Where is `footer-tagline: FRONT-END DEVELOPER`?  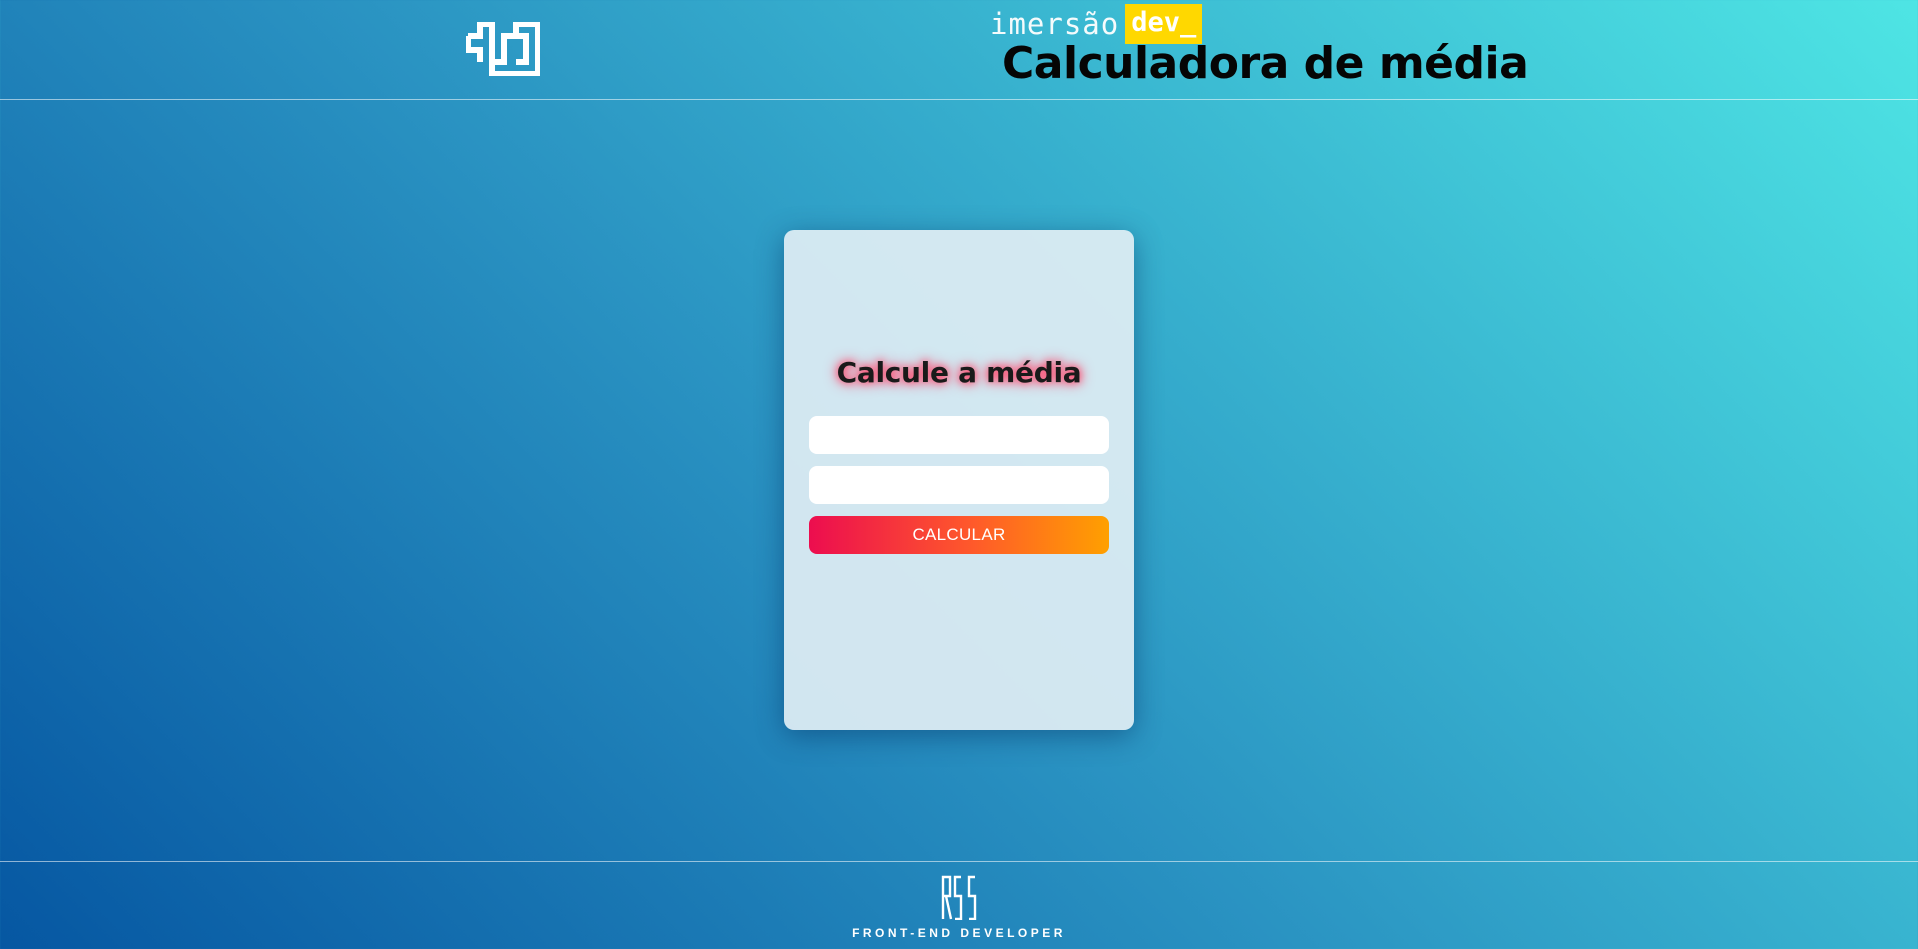 footer-tagline: FRONT-END DEVELOPER is located at coordinates (959, 933).